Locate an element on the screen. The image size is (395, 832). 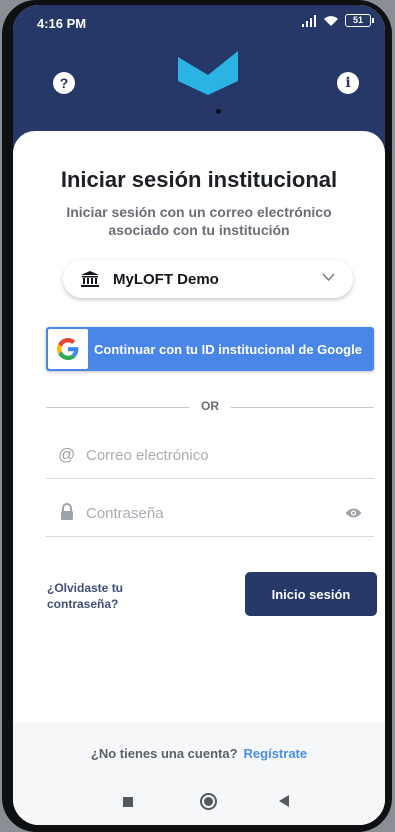
recents-icon is located at coordinates (128, 802).